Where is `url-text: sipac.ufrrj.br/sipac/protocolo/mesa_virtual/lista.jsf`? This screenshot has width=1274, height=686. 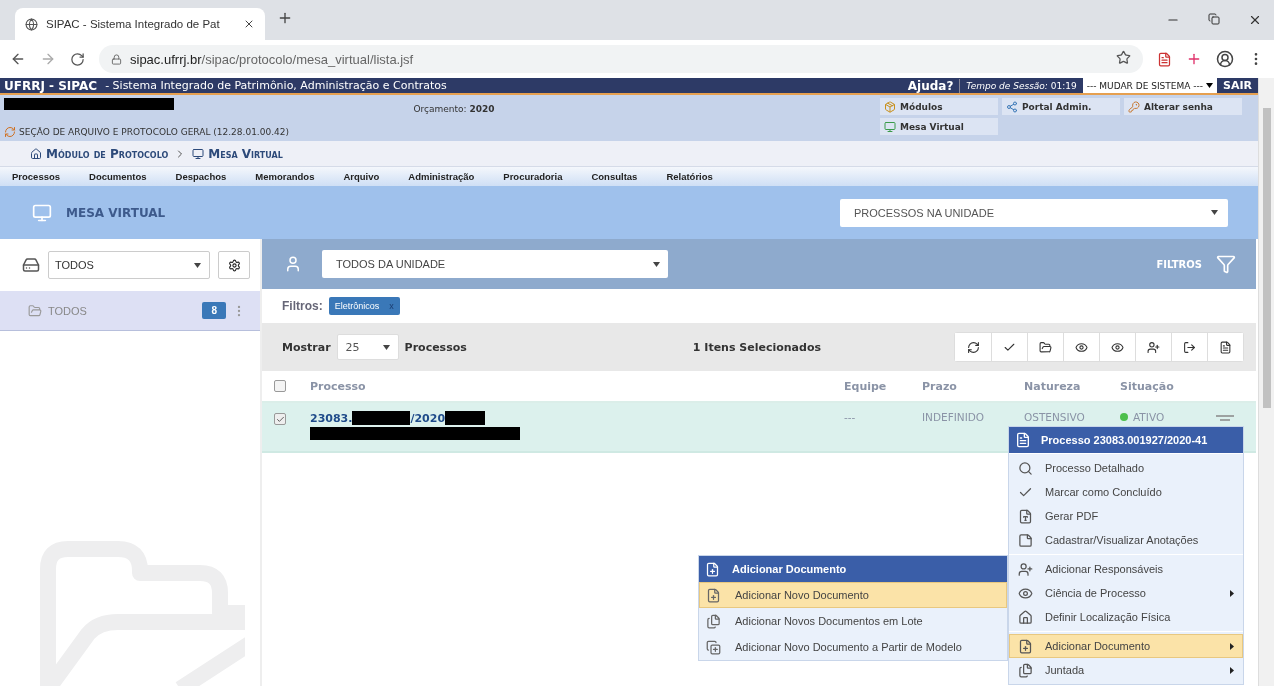
url-text: sipac.ufrrj.br/sipac/protocolo/mesa_virtual/lista.jsf is located at coordinates (272, 59).